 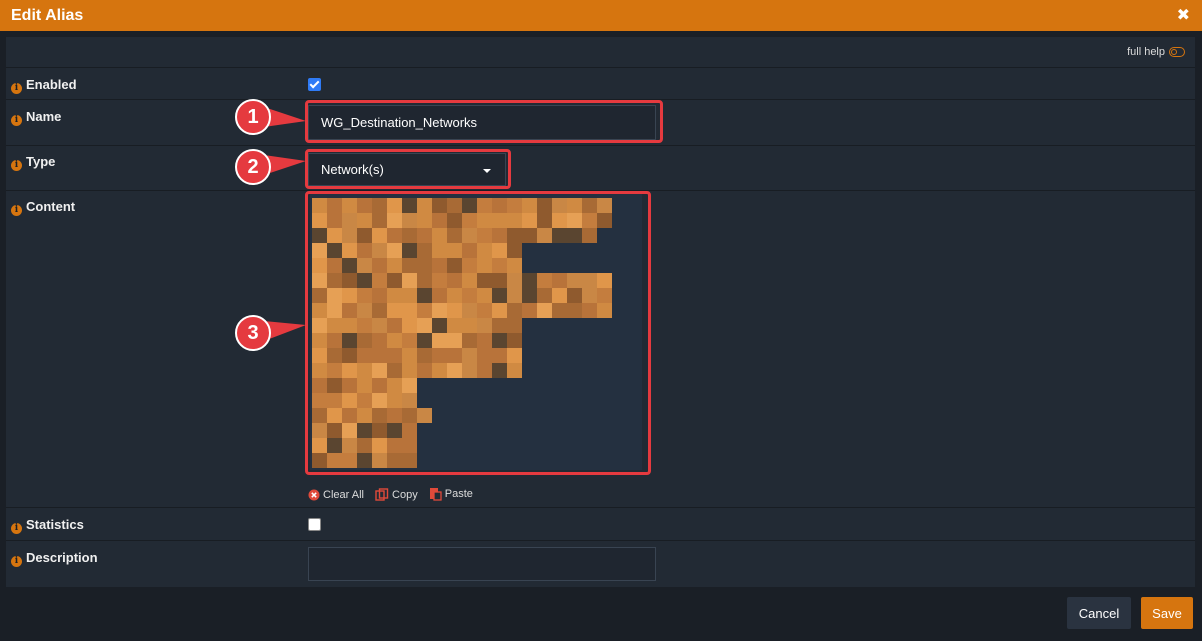 I want to click on description-input, so click(x=482, y=564).